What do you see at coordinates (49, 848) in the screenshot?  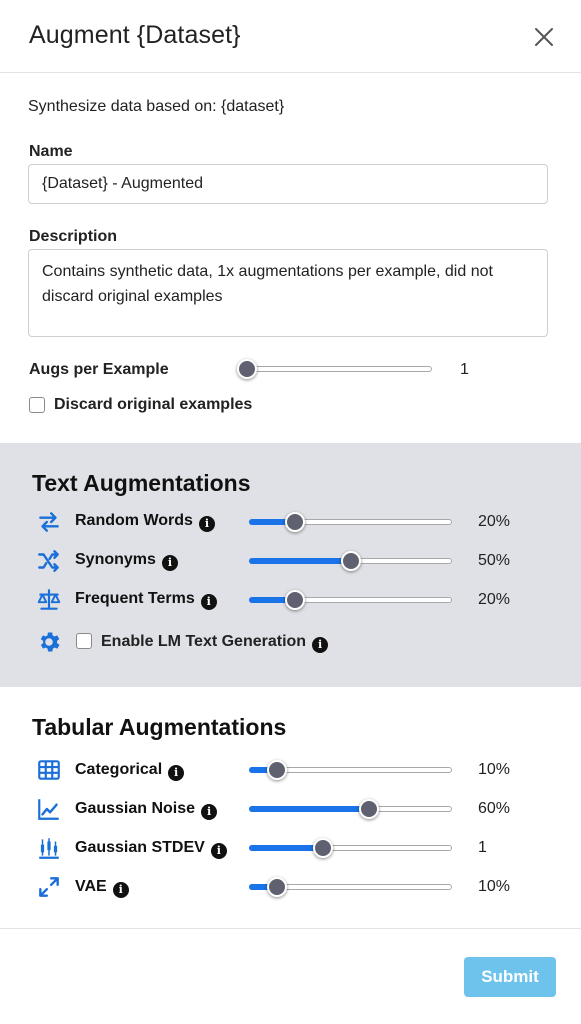 I see `candlestick-chart-icon` at bounding box center [49, 848].